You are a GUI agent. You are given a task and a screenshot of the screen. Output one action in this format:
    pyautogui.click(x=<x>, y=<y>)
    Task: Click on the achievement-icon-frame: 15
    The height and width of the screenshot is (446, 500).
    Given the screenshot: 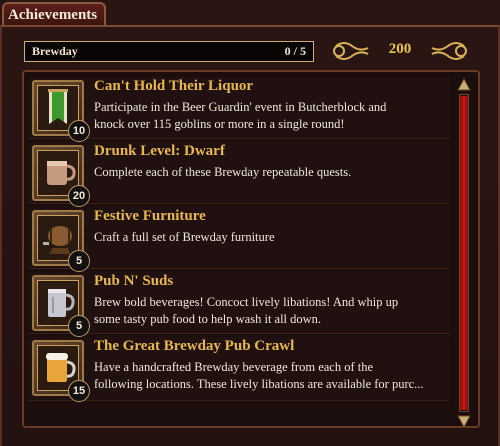 What is the action you would take?
    pyautogui.click(x=61, y=371)
    